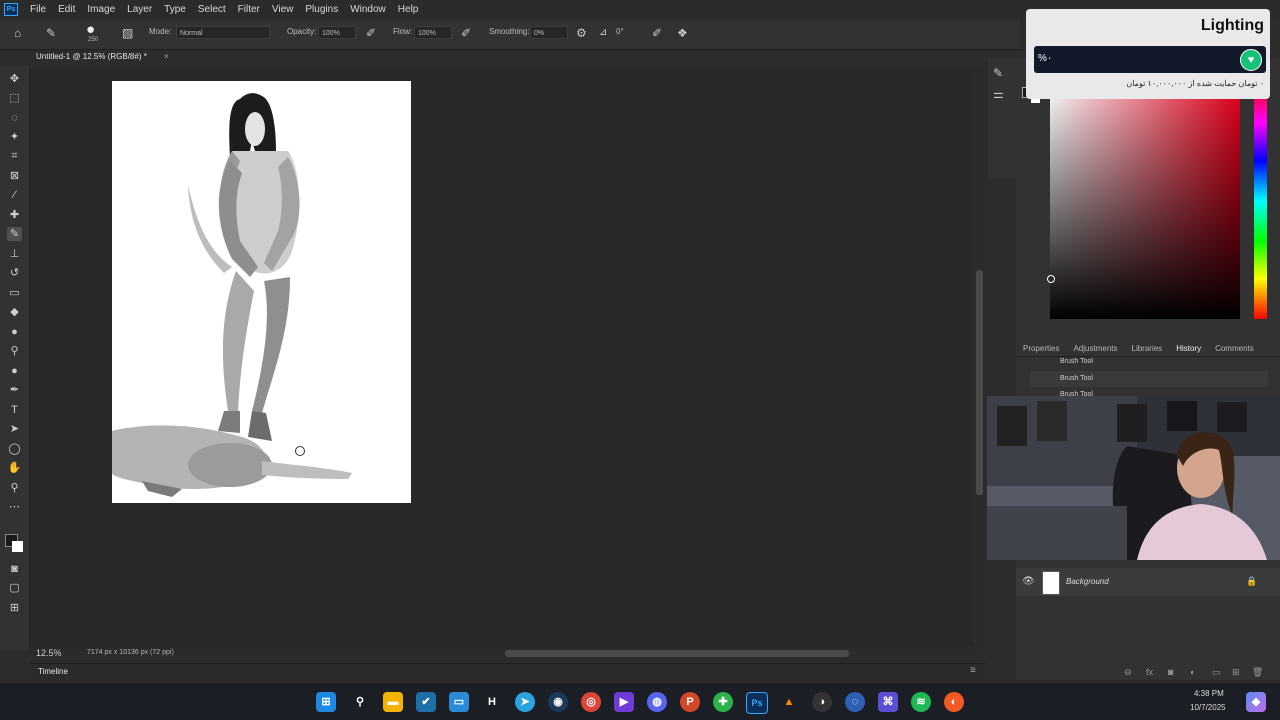 The width and height of the screenshot is (1280, 720). What do you see at coordinates (1170, 672) in the screenshot?
I see `mask-icon: ◙` at bounding box center [1170, 672].